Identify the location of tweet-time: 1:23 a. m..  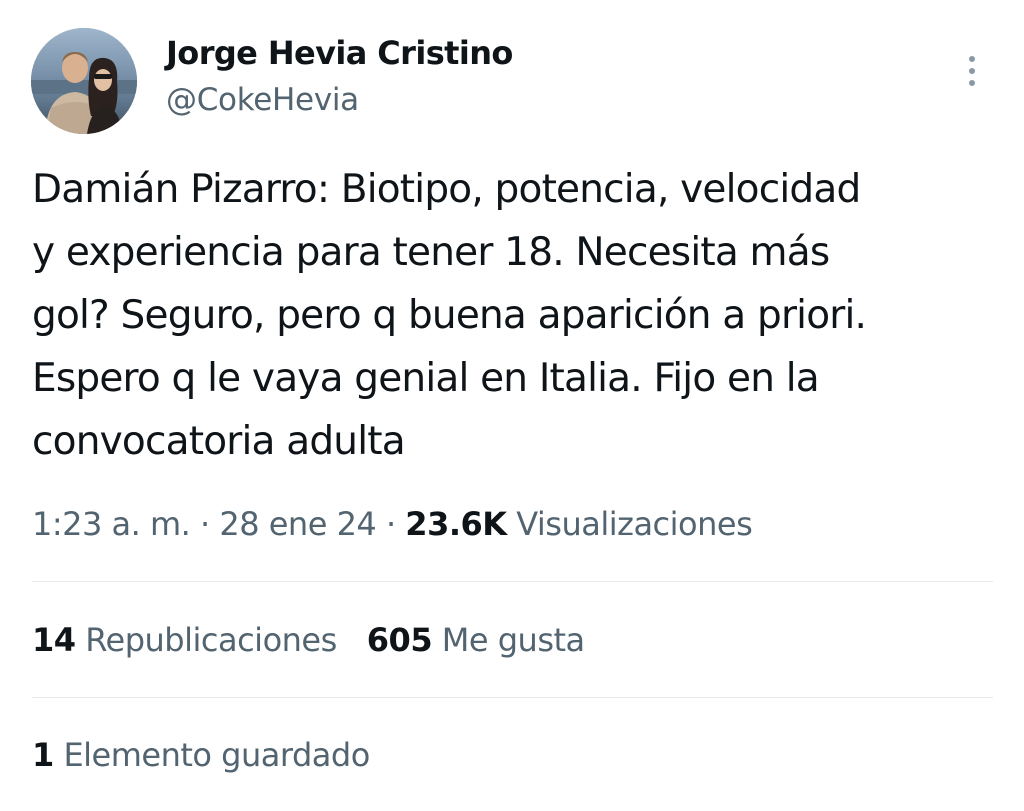
(111, 524).